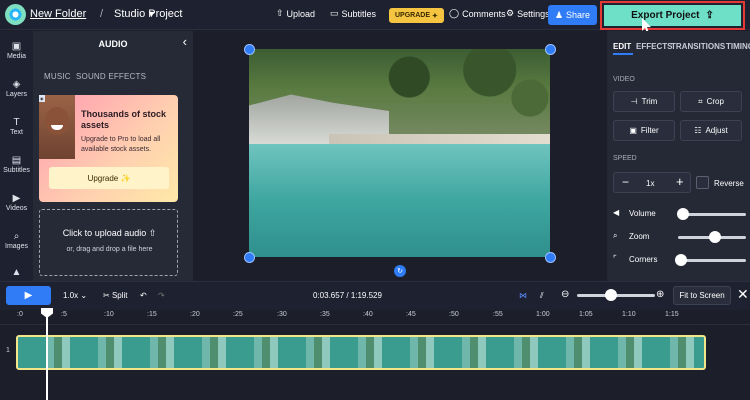 The width and height of the screenshot is (750, 400). What do you see at coordinates (16, 122) in the screenshot?
I see `text-icon: T` at bounding box center [16, 122].